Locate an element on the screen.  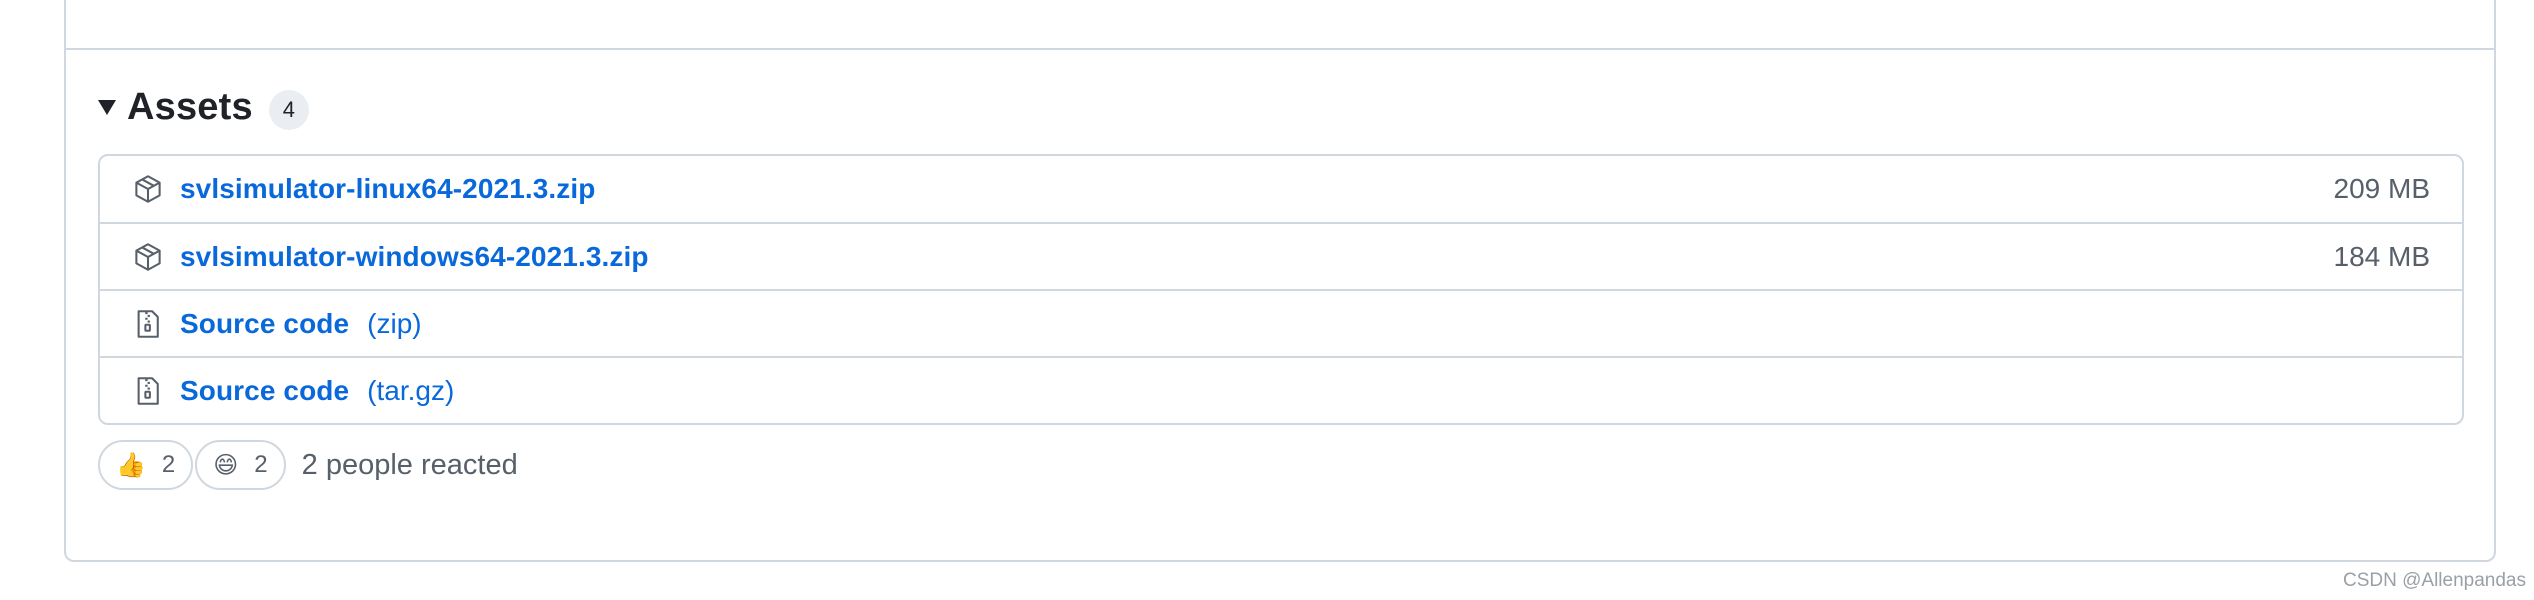
asset-link: svlsimulator-linux64-2021.3.zip is located at coordinates (388, 189).